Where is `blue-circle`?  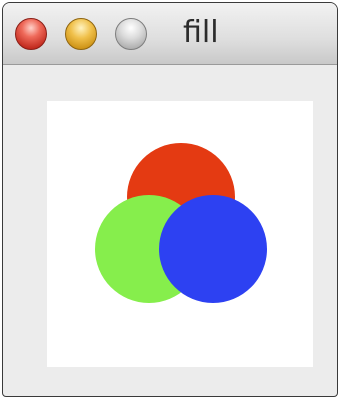 blue-circle is located at coordinates (213, 249).